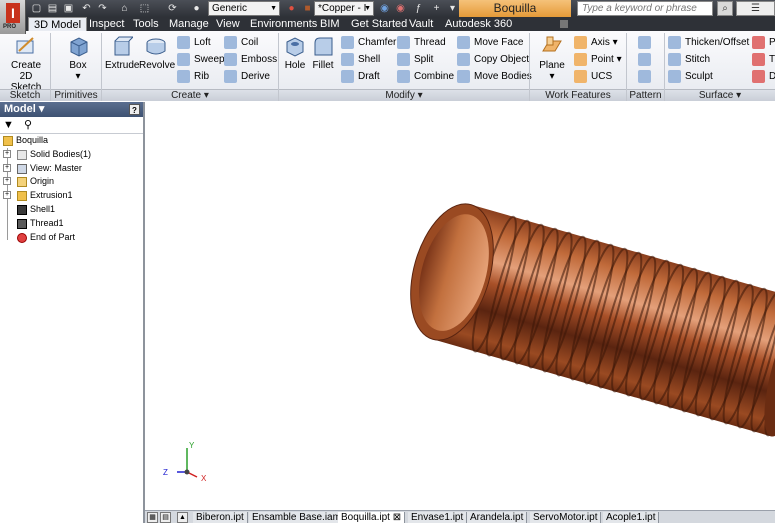 The image size is (775, 523). What do you see at coordinates (25, 140) in the screenshot?
I see `tree-root-boquilla: Boquilla` at bounding box center [25, 140].